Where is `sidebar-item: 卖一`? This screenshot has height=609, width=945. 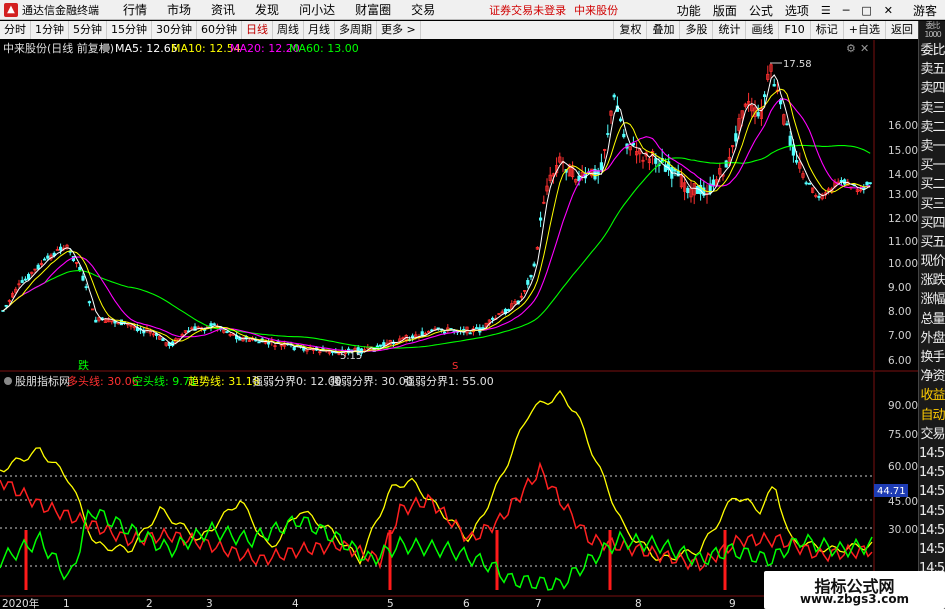
sidebar-item: 卖一 is located at coordinates (932, 146).